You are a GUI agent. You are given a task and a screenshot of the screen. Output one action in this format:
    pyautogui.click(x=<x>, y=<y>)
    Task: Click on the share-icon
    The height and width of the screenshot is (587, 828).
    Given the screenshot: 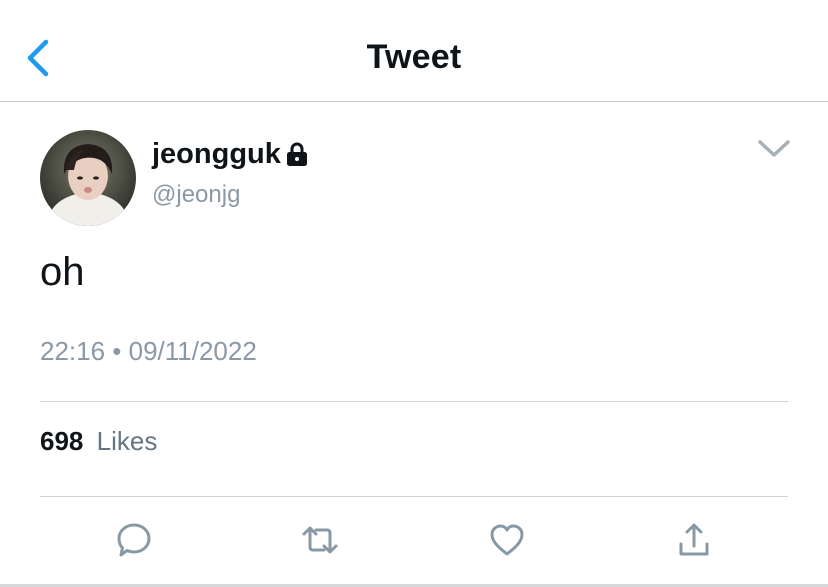 What is the action you would take?
    pyautogui.click(x=694, y=540)
    